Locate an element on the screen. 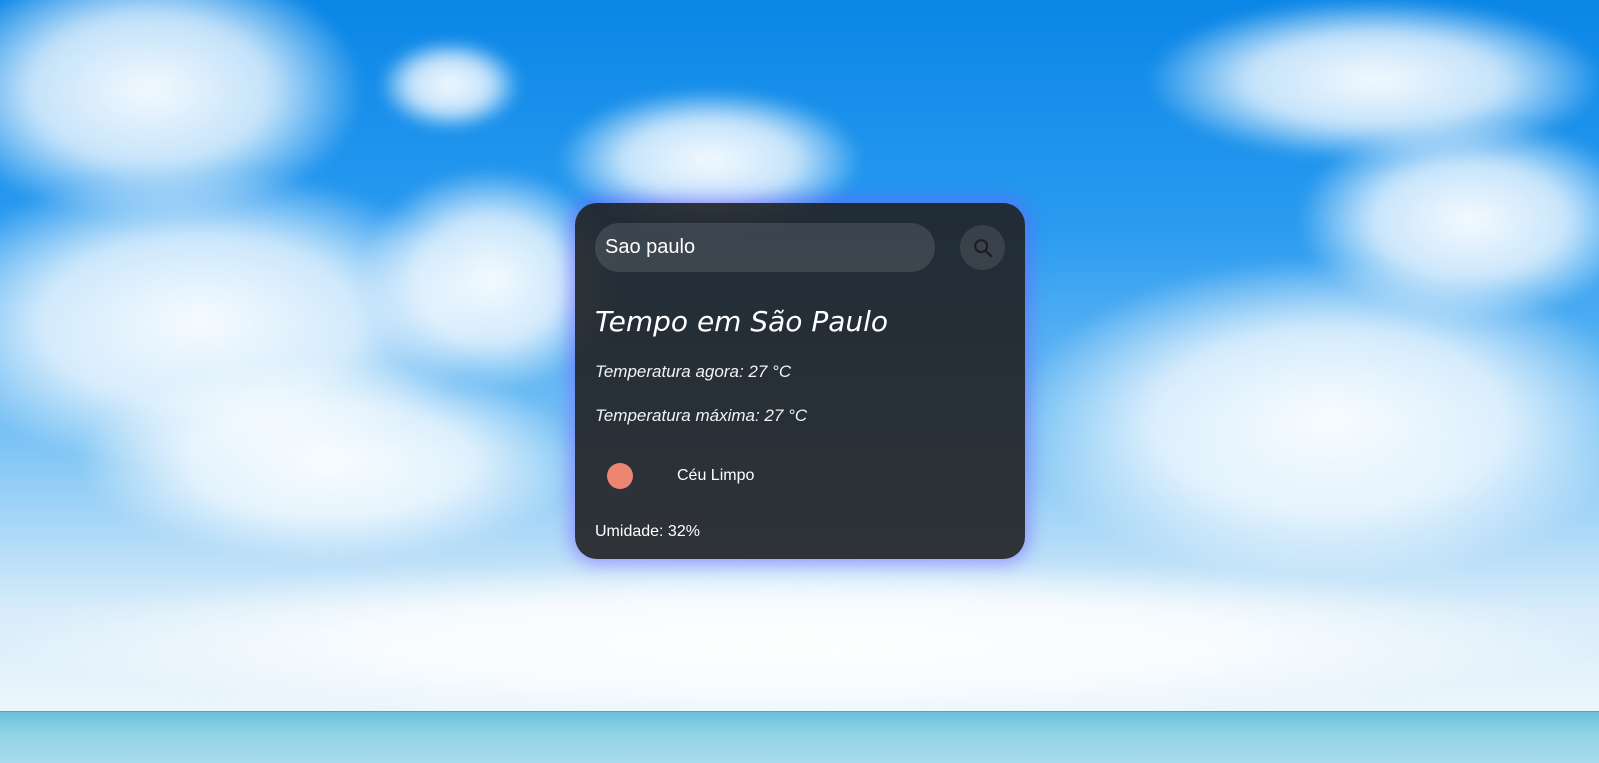 The width and height of the screenshot is (1599, 763). search-bar is located at coordinates (800, 247).